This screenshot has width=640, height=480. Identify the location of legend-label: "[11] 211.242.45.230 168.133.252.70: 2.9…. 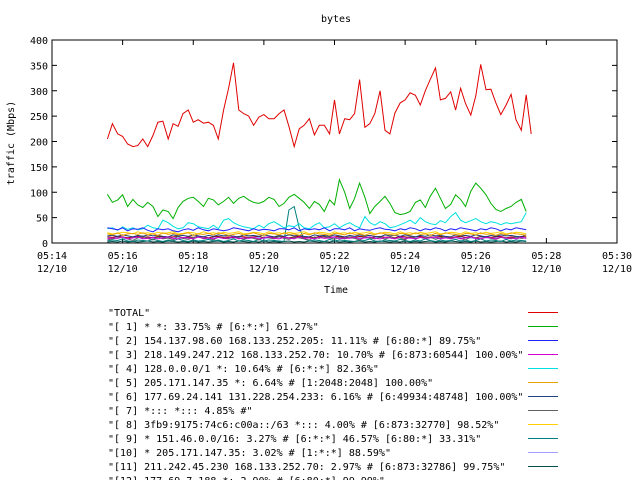
(306, 467).